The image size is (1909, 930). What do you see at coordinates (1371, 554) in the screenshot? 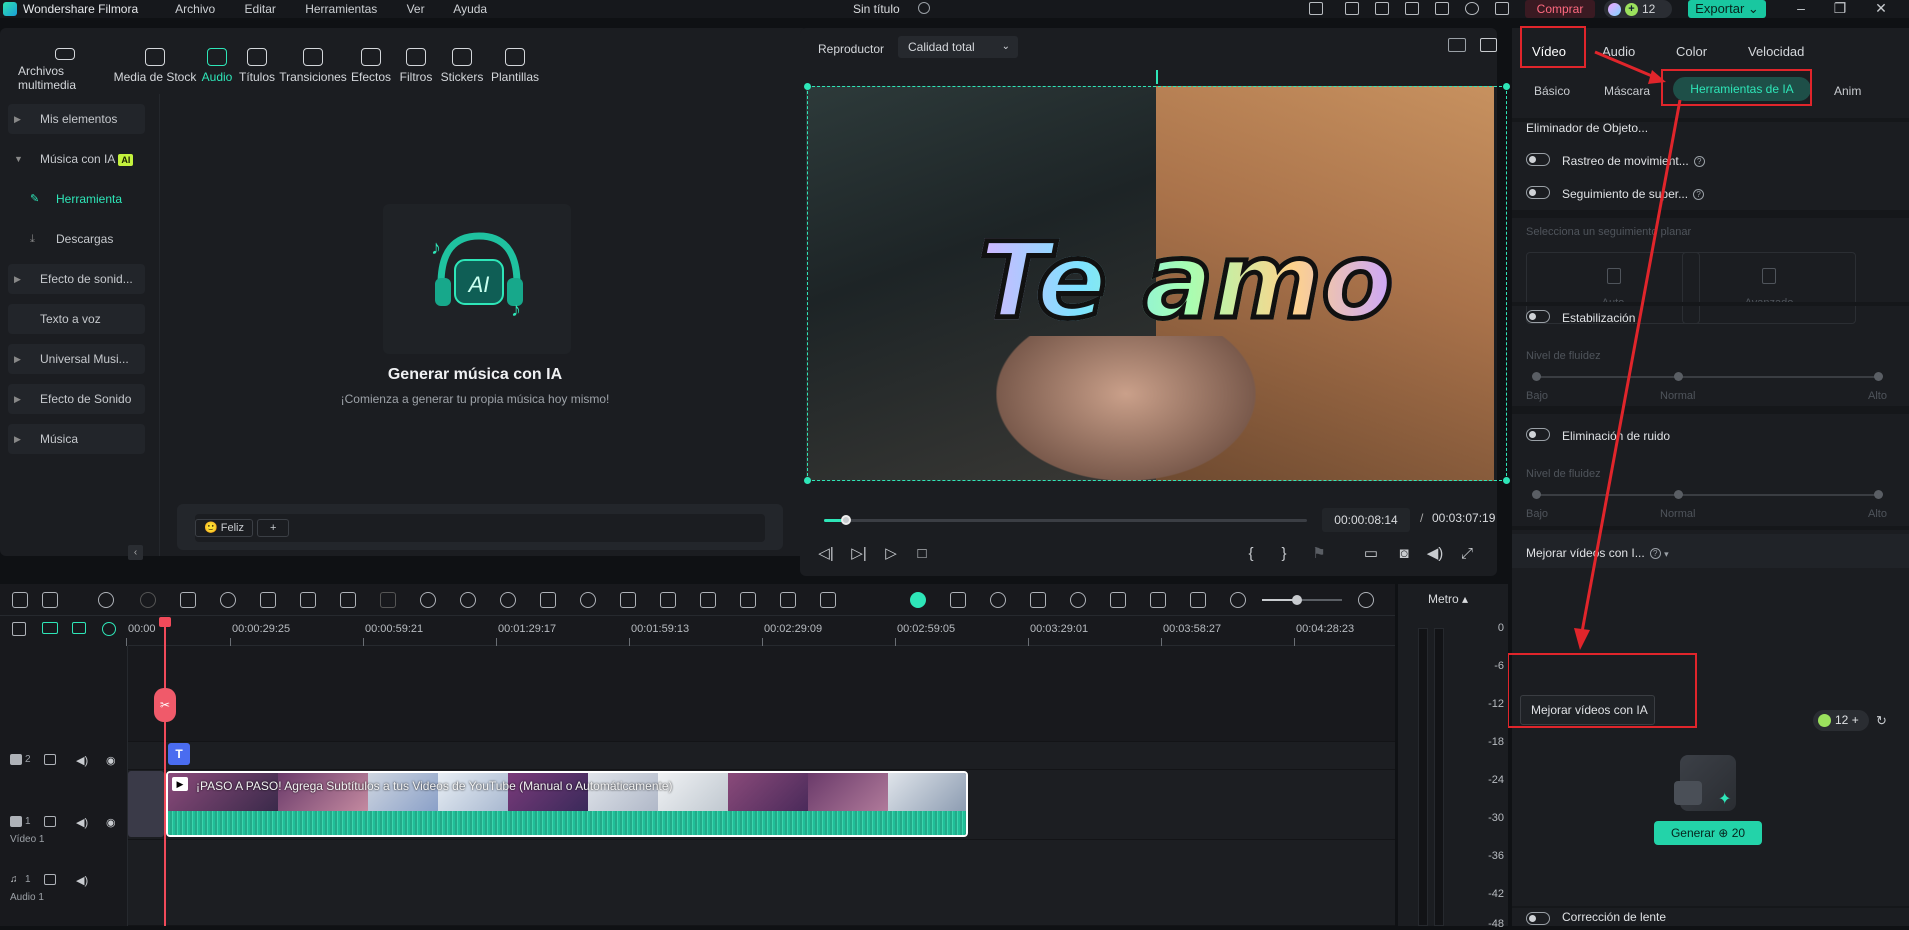
I see `display-icon: ▭` at bounding box center [1371, 554].